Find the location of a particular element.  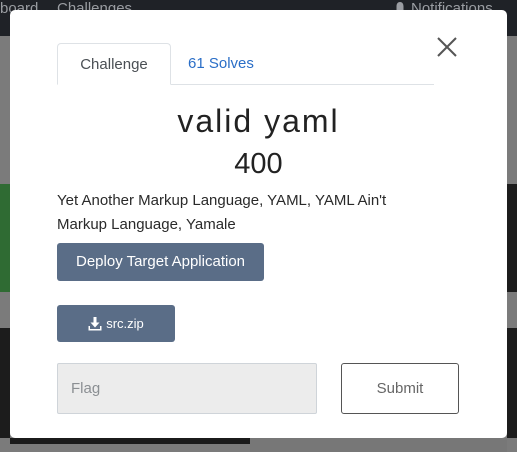

background-page is located at coordinates (378, 445).